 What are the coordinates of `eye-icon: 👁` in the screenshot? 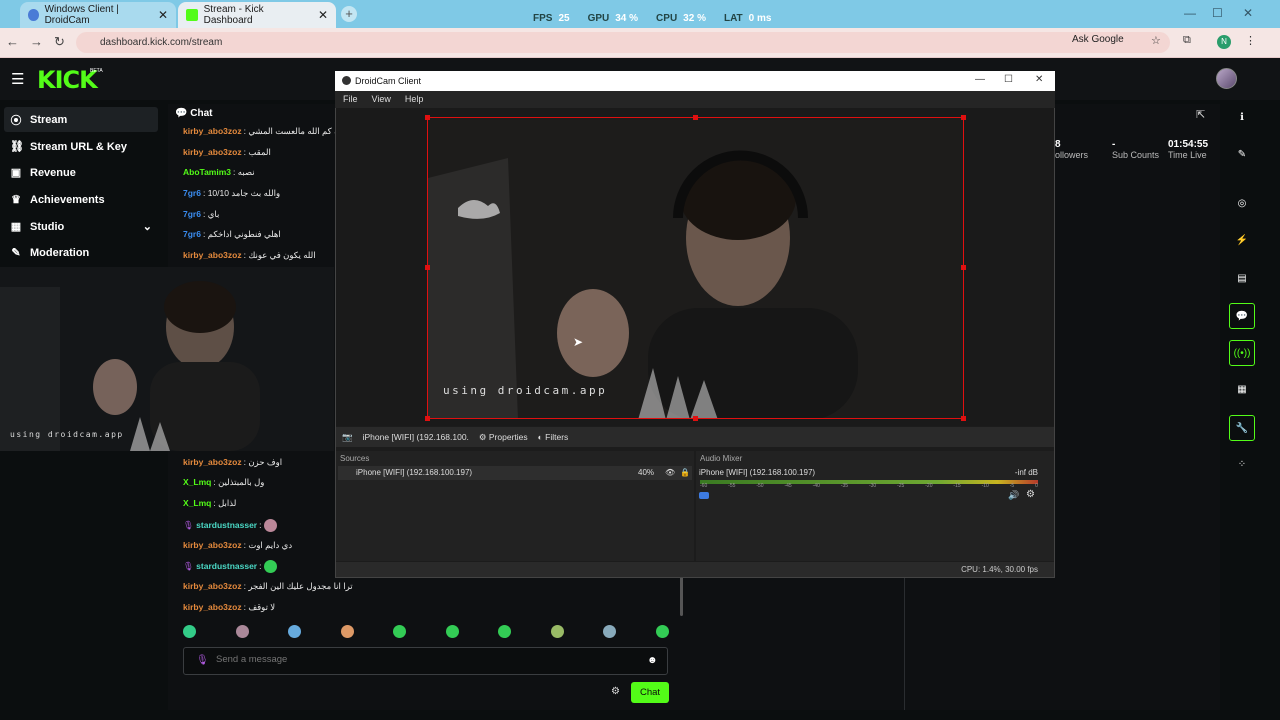 It's located at (670, 473).